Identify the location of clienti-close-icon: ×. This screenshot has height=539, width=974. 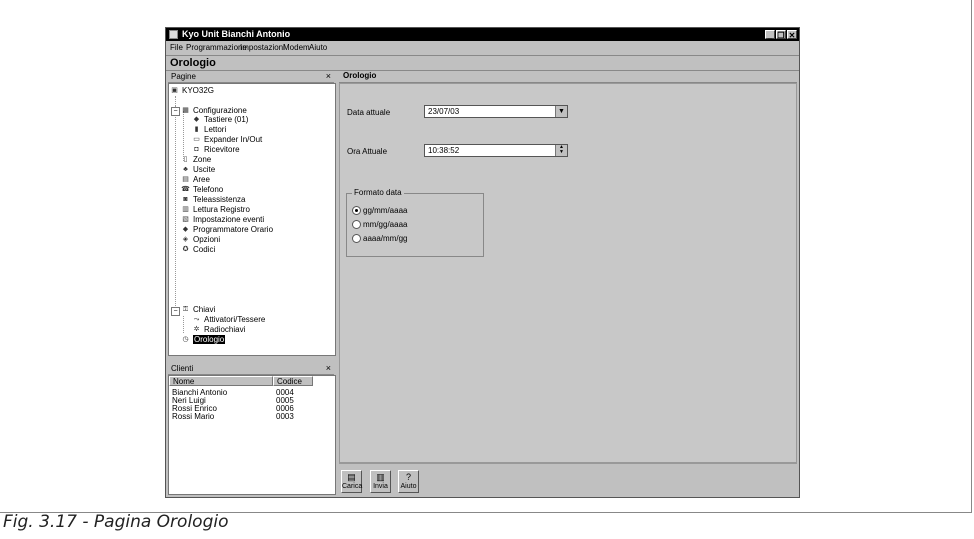
(328, 368).